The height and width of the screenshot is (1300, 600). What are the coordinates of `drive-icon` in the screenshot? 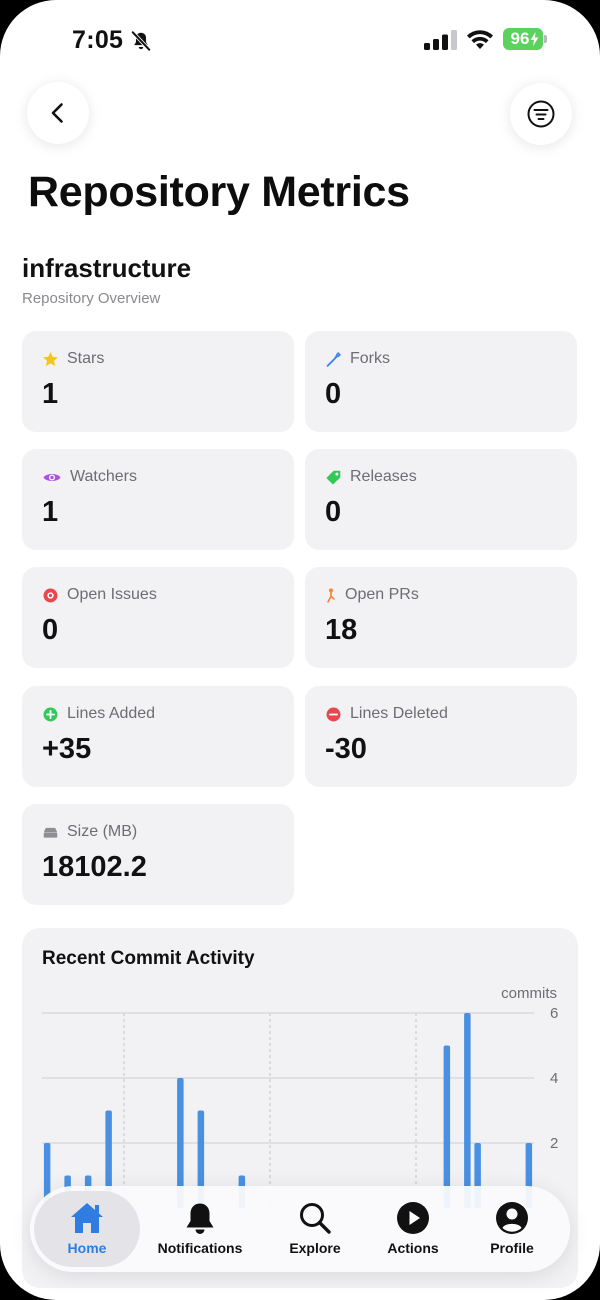 It's located at (50, 832).